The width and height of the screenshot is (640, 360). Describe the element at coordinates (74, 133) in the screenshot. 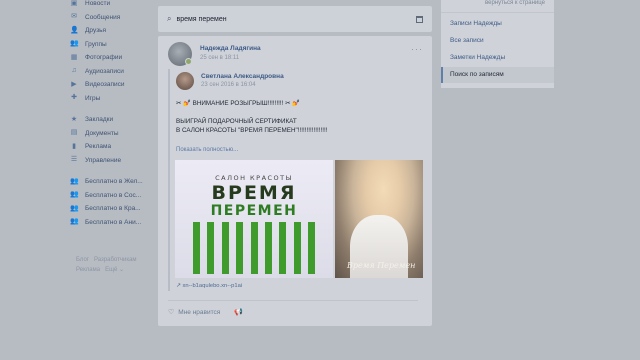

I see `documents-icon: ▤` at that location.